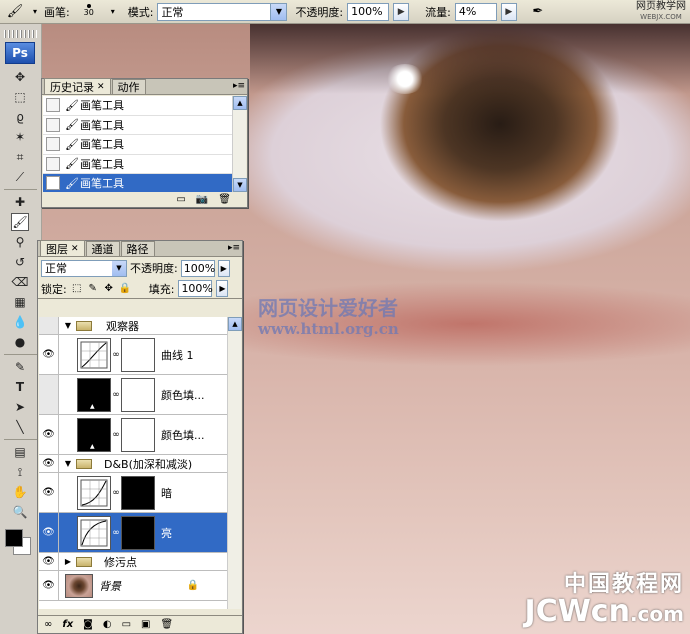  What do you see at coordinates (133, 464) in the screenshot?
I see `layer-group-row: 👁 ▼ D&B(加深和减淡)` at bounding box center [133, 464].